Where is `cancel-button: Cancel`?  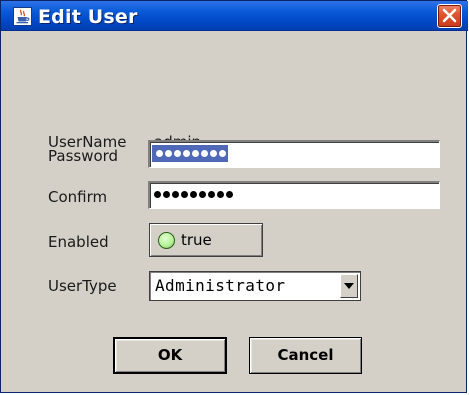 cancel-button: Cancel is located at coordinates (305, 355).